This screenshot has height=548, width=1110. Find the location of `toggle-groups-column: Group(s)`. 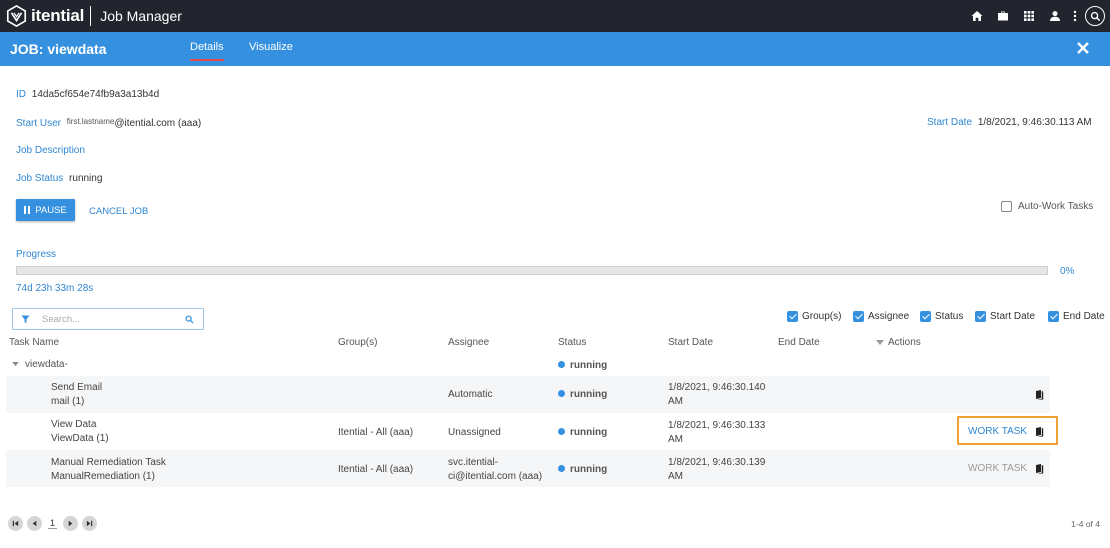

toggle-groups-column: Group(s) is located at coordinates (814, 316).